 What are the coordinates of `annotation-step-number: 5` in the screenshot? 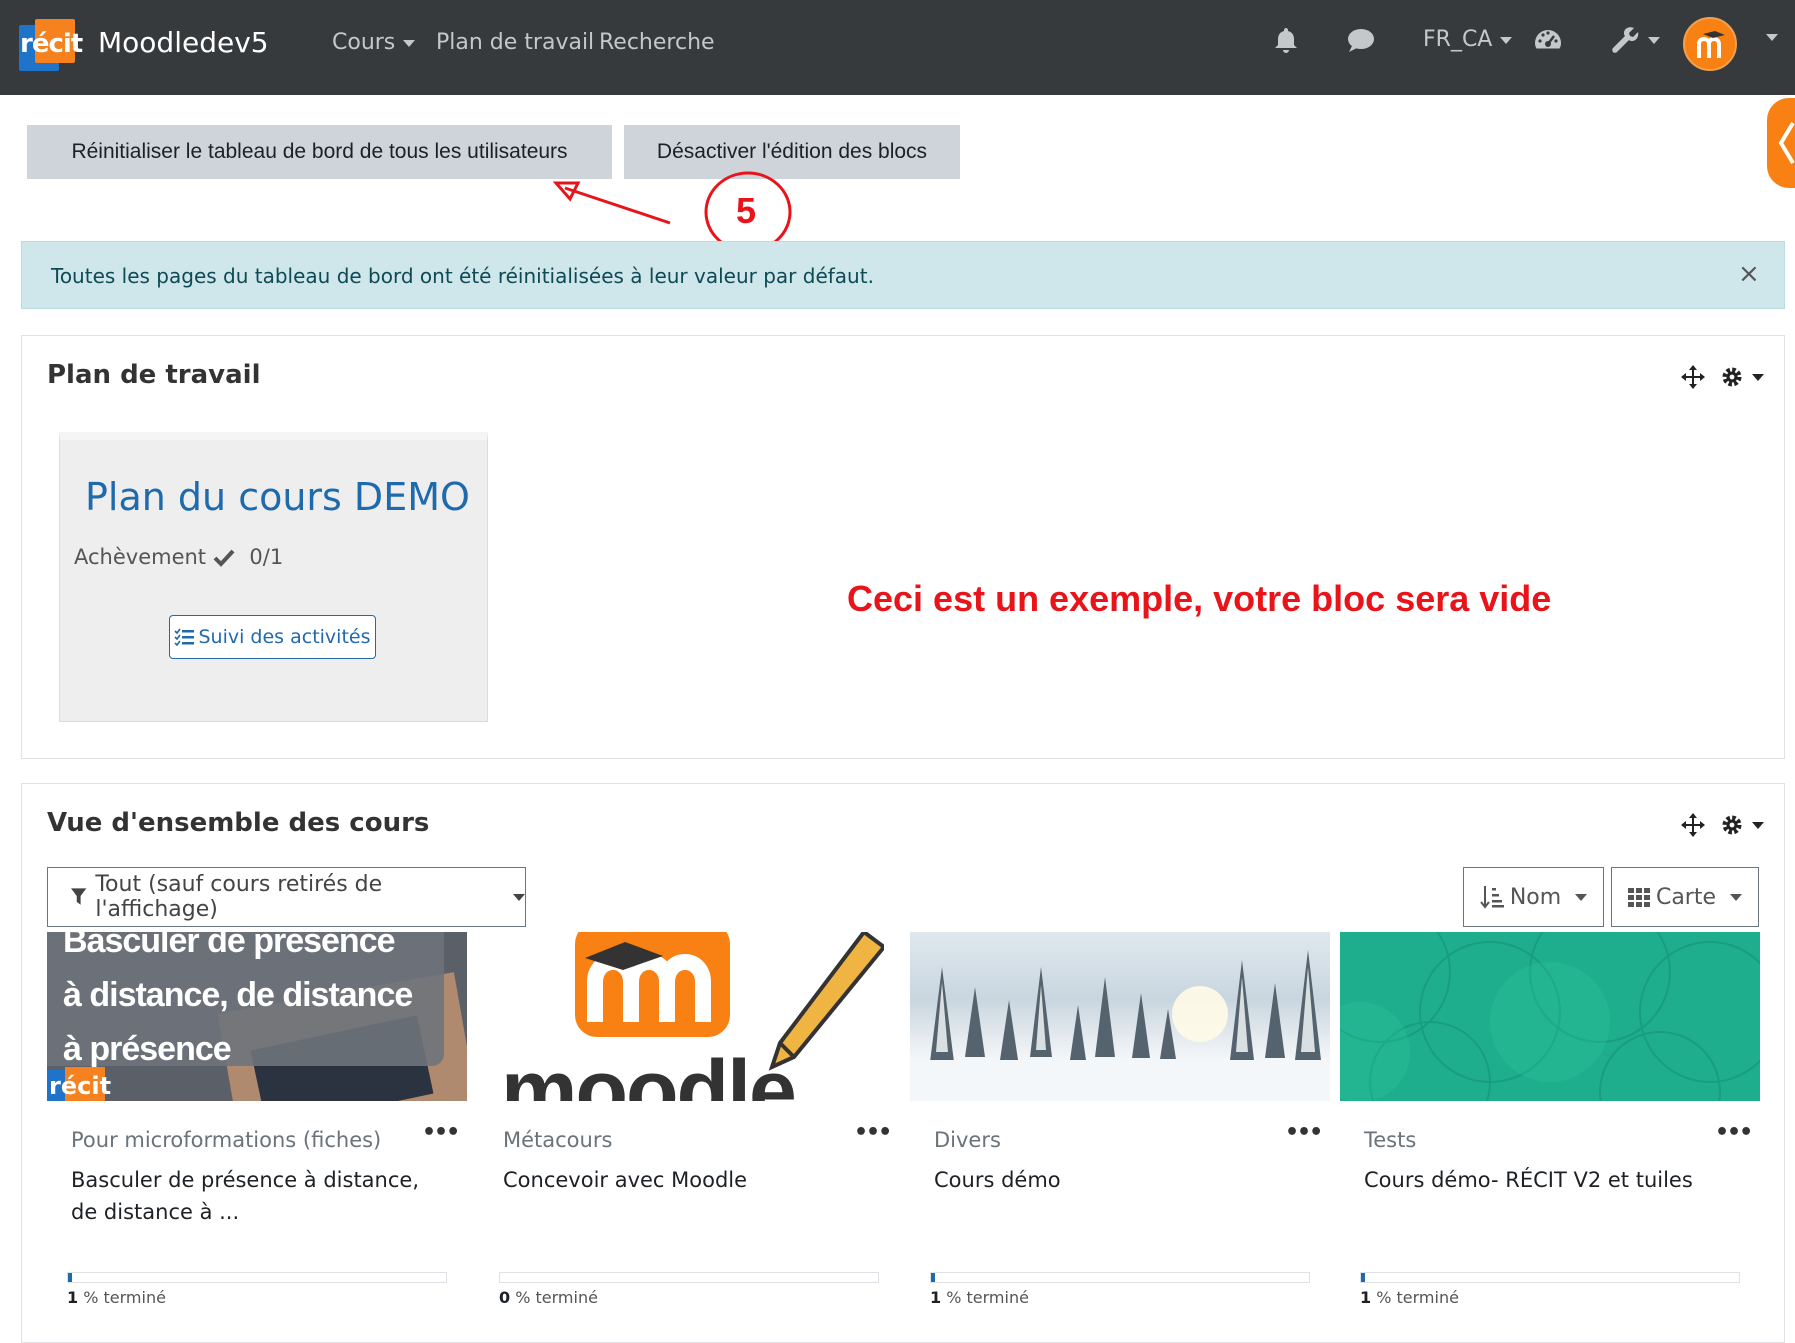 It's located at (746, 210).